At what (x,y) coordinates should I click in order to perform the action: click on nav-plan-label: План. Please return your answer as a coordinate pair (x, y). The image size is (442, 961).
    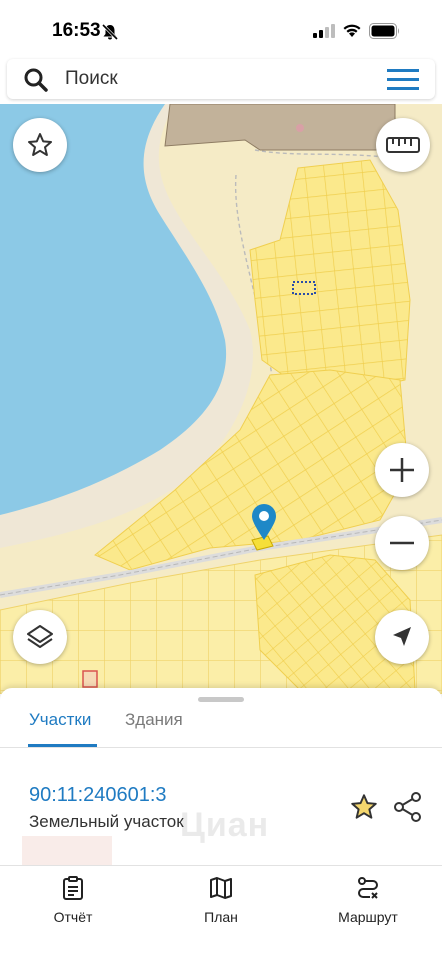
    Looking at the image, I should click on (221, 917).